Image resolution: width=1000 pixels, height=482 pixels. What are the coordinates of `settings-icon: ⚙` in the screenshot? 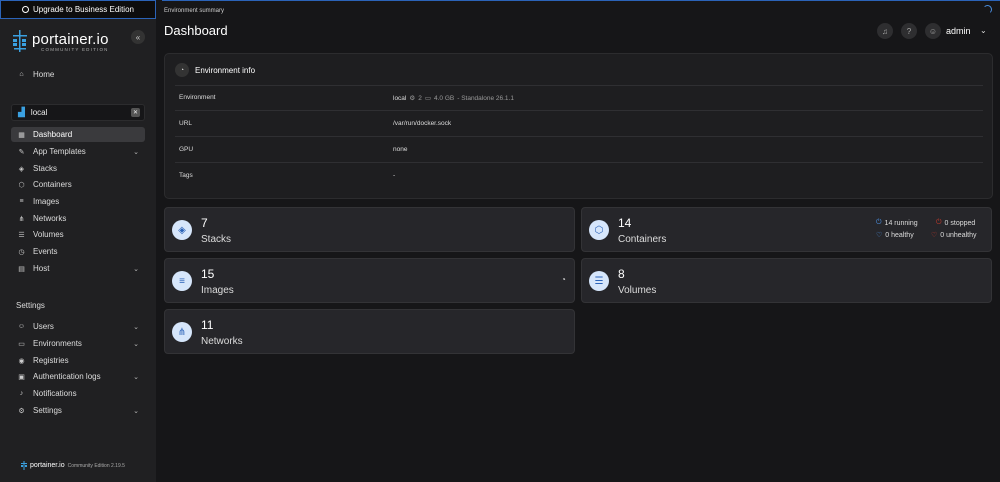 It's located at (21, 411).